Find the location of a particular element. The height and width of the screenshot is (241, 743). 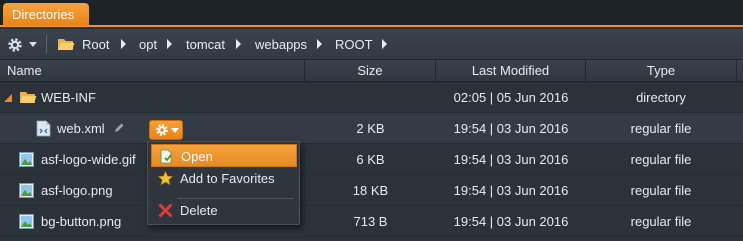

tab-strip: Directories is located at coordinates (371, 13).